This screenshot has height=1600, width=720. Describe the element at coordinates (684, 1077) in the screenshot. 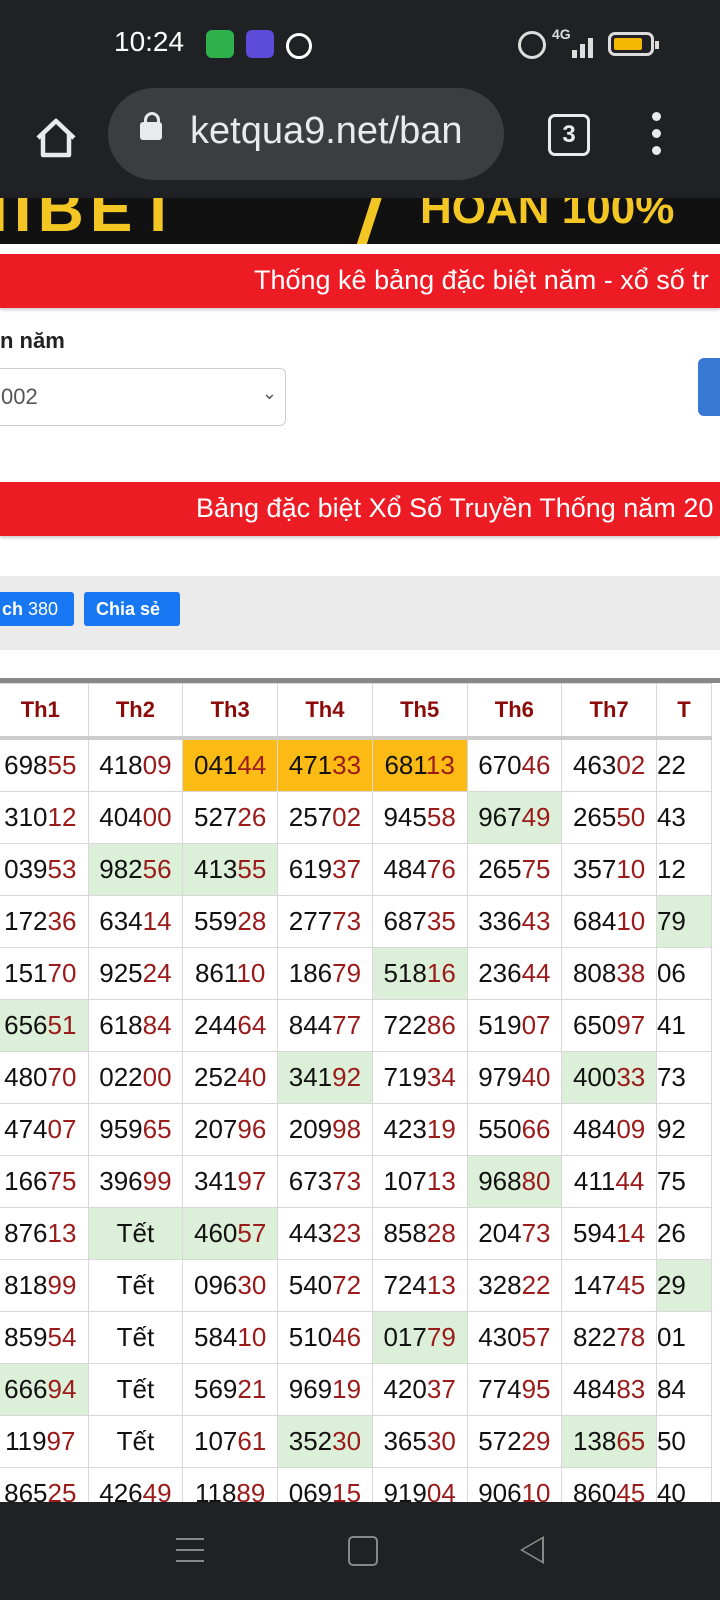

I see `result-cell: 73` at that location.